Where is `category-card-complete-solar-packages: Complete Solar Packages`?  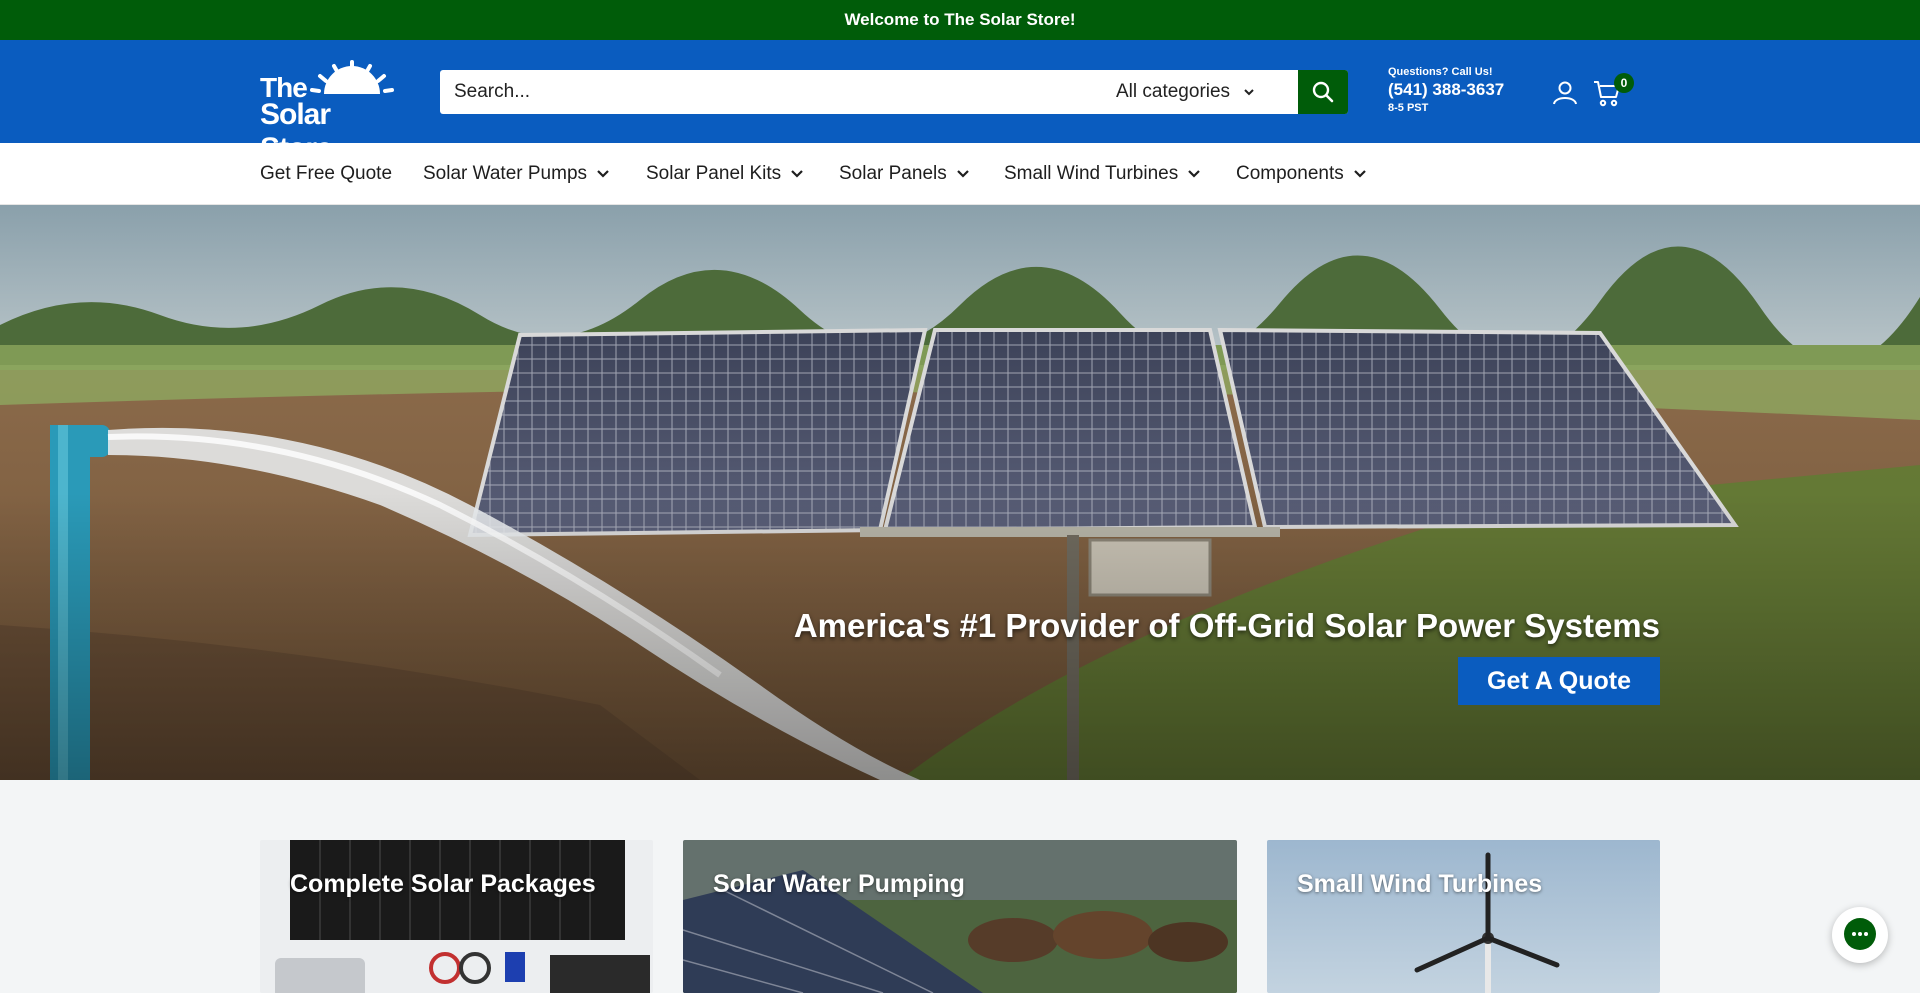
category-card-complete-solar-packages: Complete Solar Packages is located at coordinates (456, 916).